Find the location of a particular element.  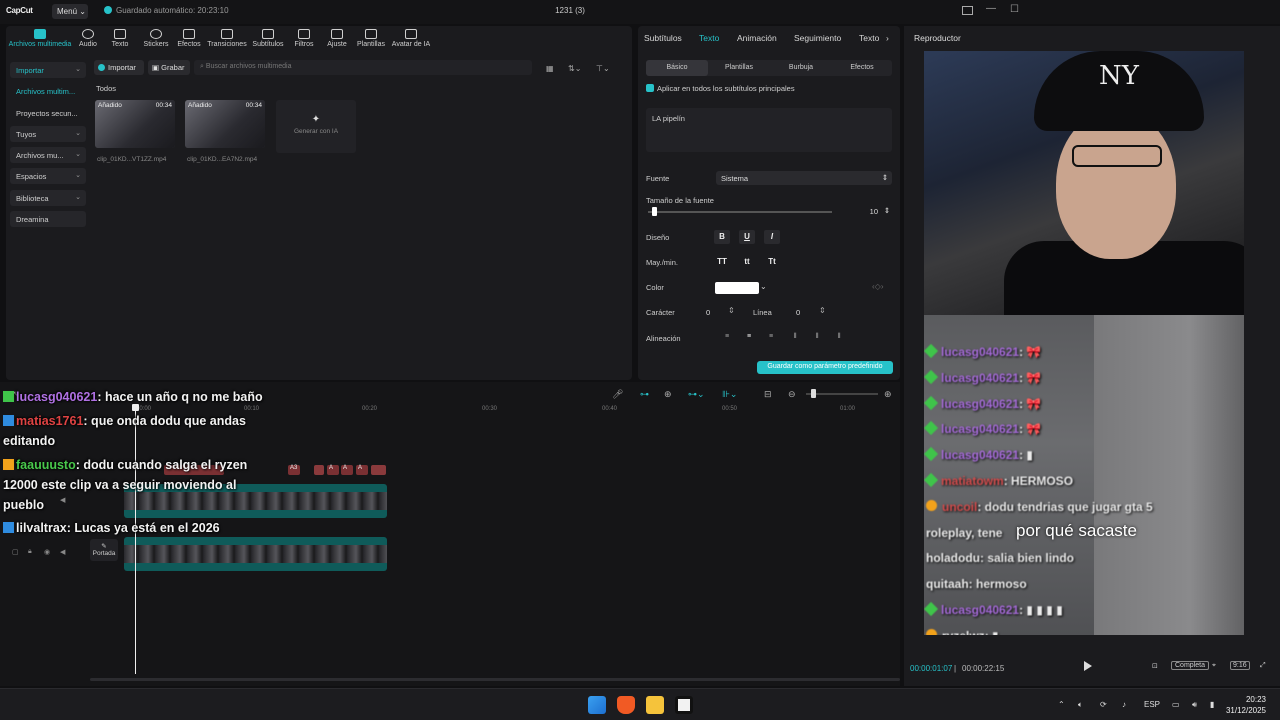

subtab-templates: Plantillas is located at coordinates (739, 68).